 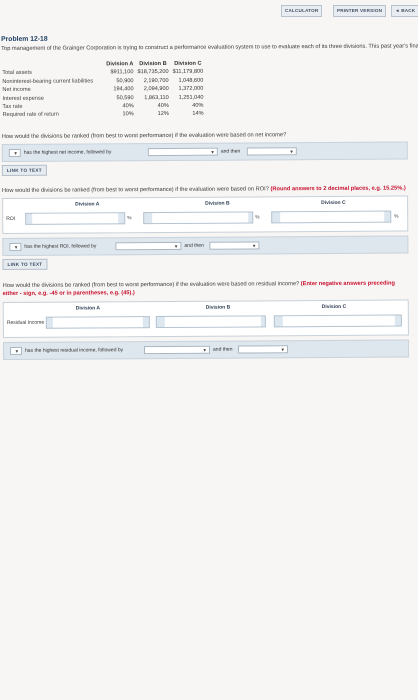 What do you see at coordinates (404, 11) in the screenshot?
I see `back-button: ◄ BACK` at bounding box center [404, 11].